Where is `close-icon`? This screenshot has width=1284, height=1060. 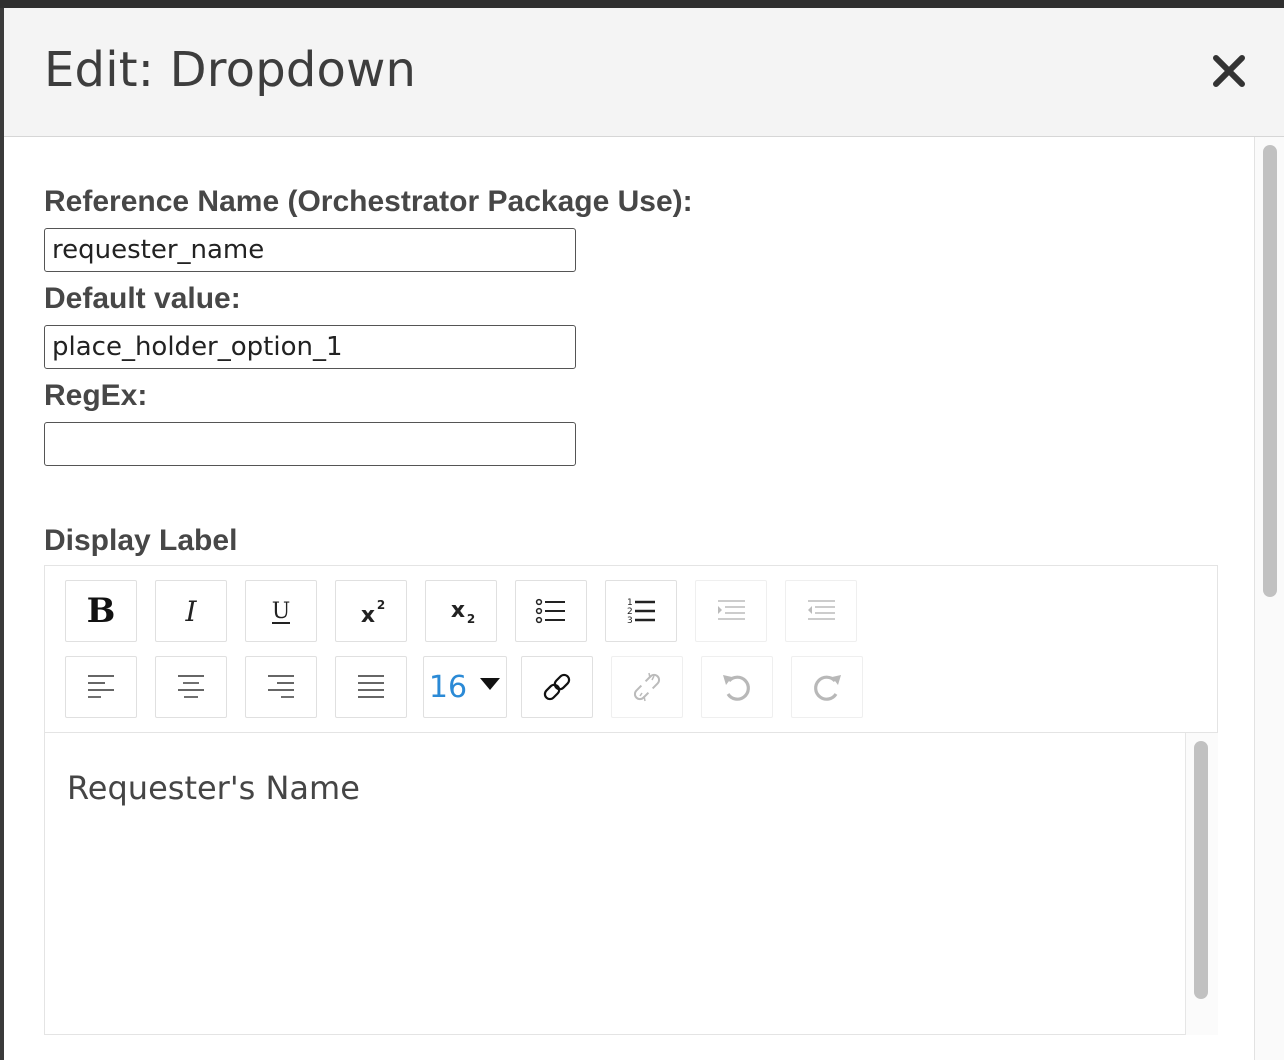
close-icon is located at coordinates (1229, 71).